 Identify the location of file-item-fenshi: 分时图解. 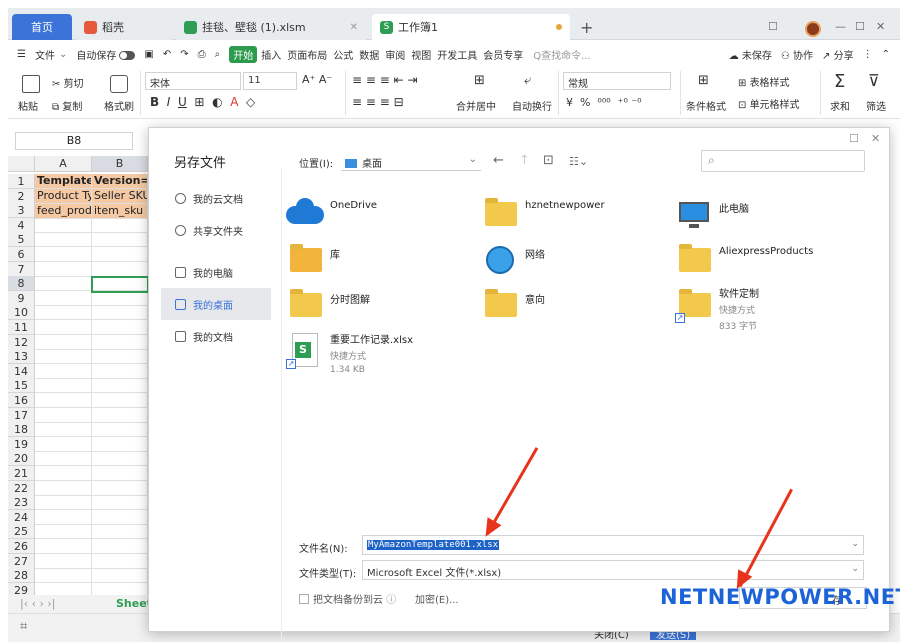
(328, 304).